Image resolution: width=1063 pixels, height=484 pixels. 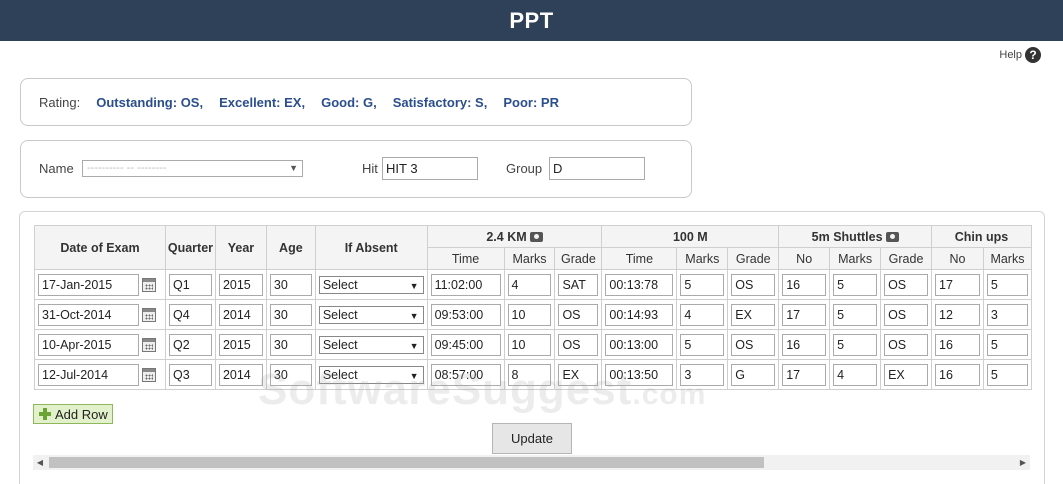 What do you see at coordinates (957, 314) in the screenshot?
I see `chinup-no-input: 12` at bounding box center [957, 314].